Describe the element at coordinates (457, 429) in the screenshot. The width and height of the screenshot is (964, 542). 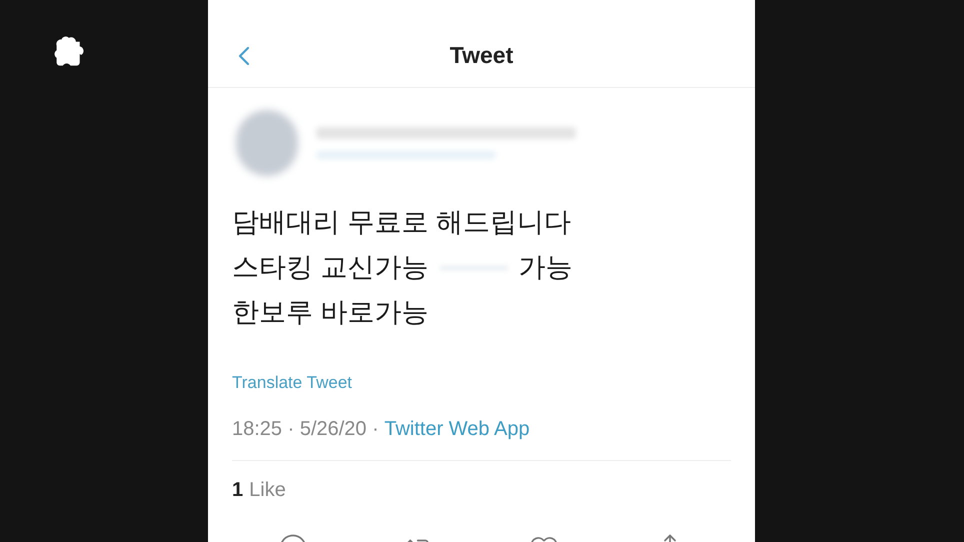
I see `source-link: Twitter Web App` at that location.